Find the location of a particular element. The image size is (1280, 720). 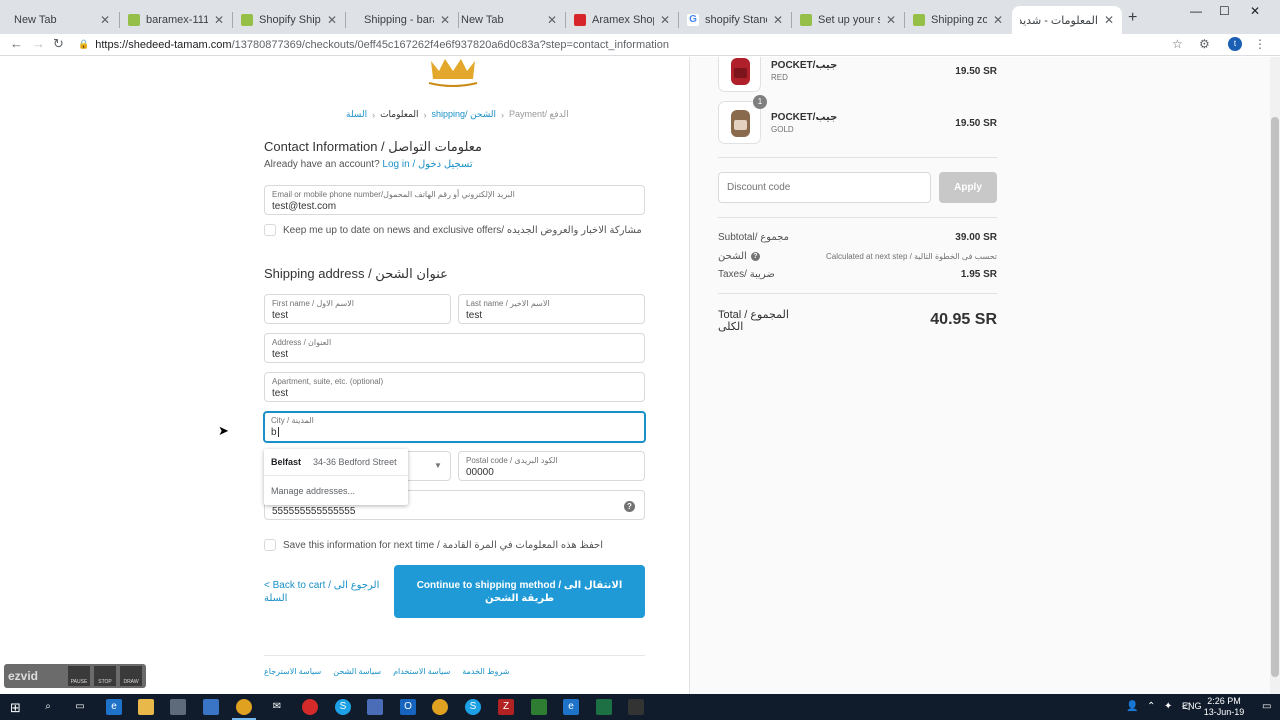

city-label: City / المدينة is located at coordinates (292, 420).